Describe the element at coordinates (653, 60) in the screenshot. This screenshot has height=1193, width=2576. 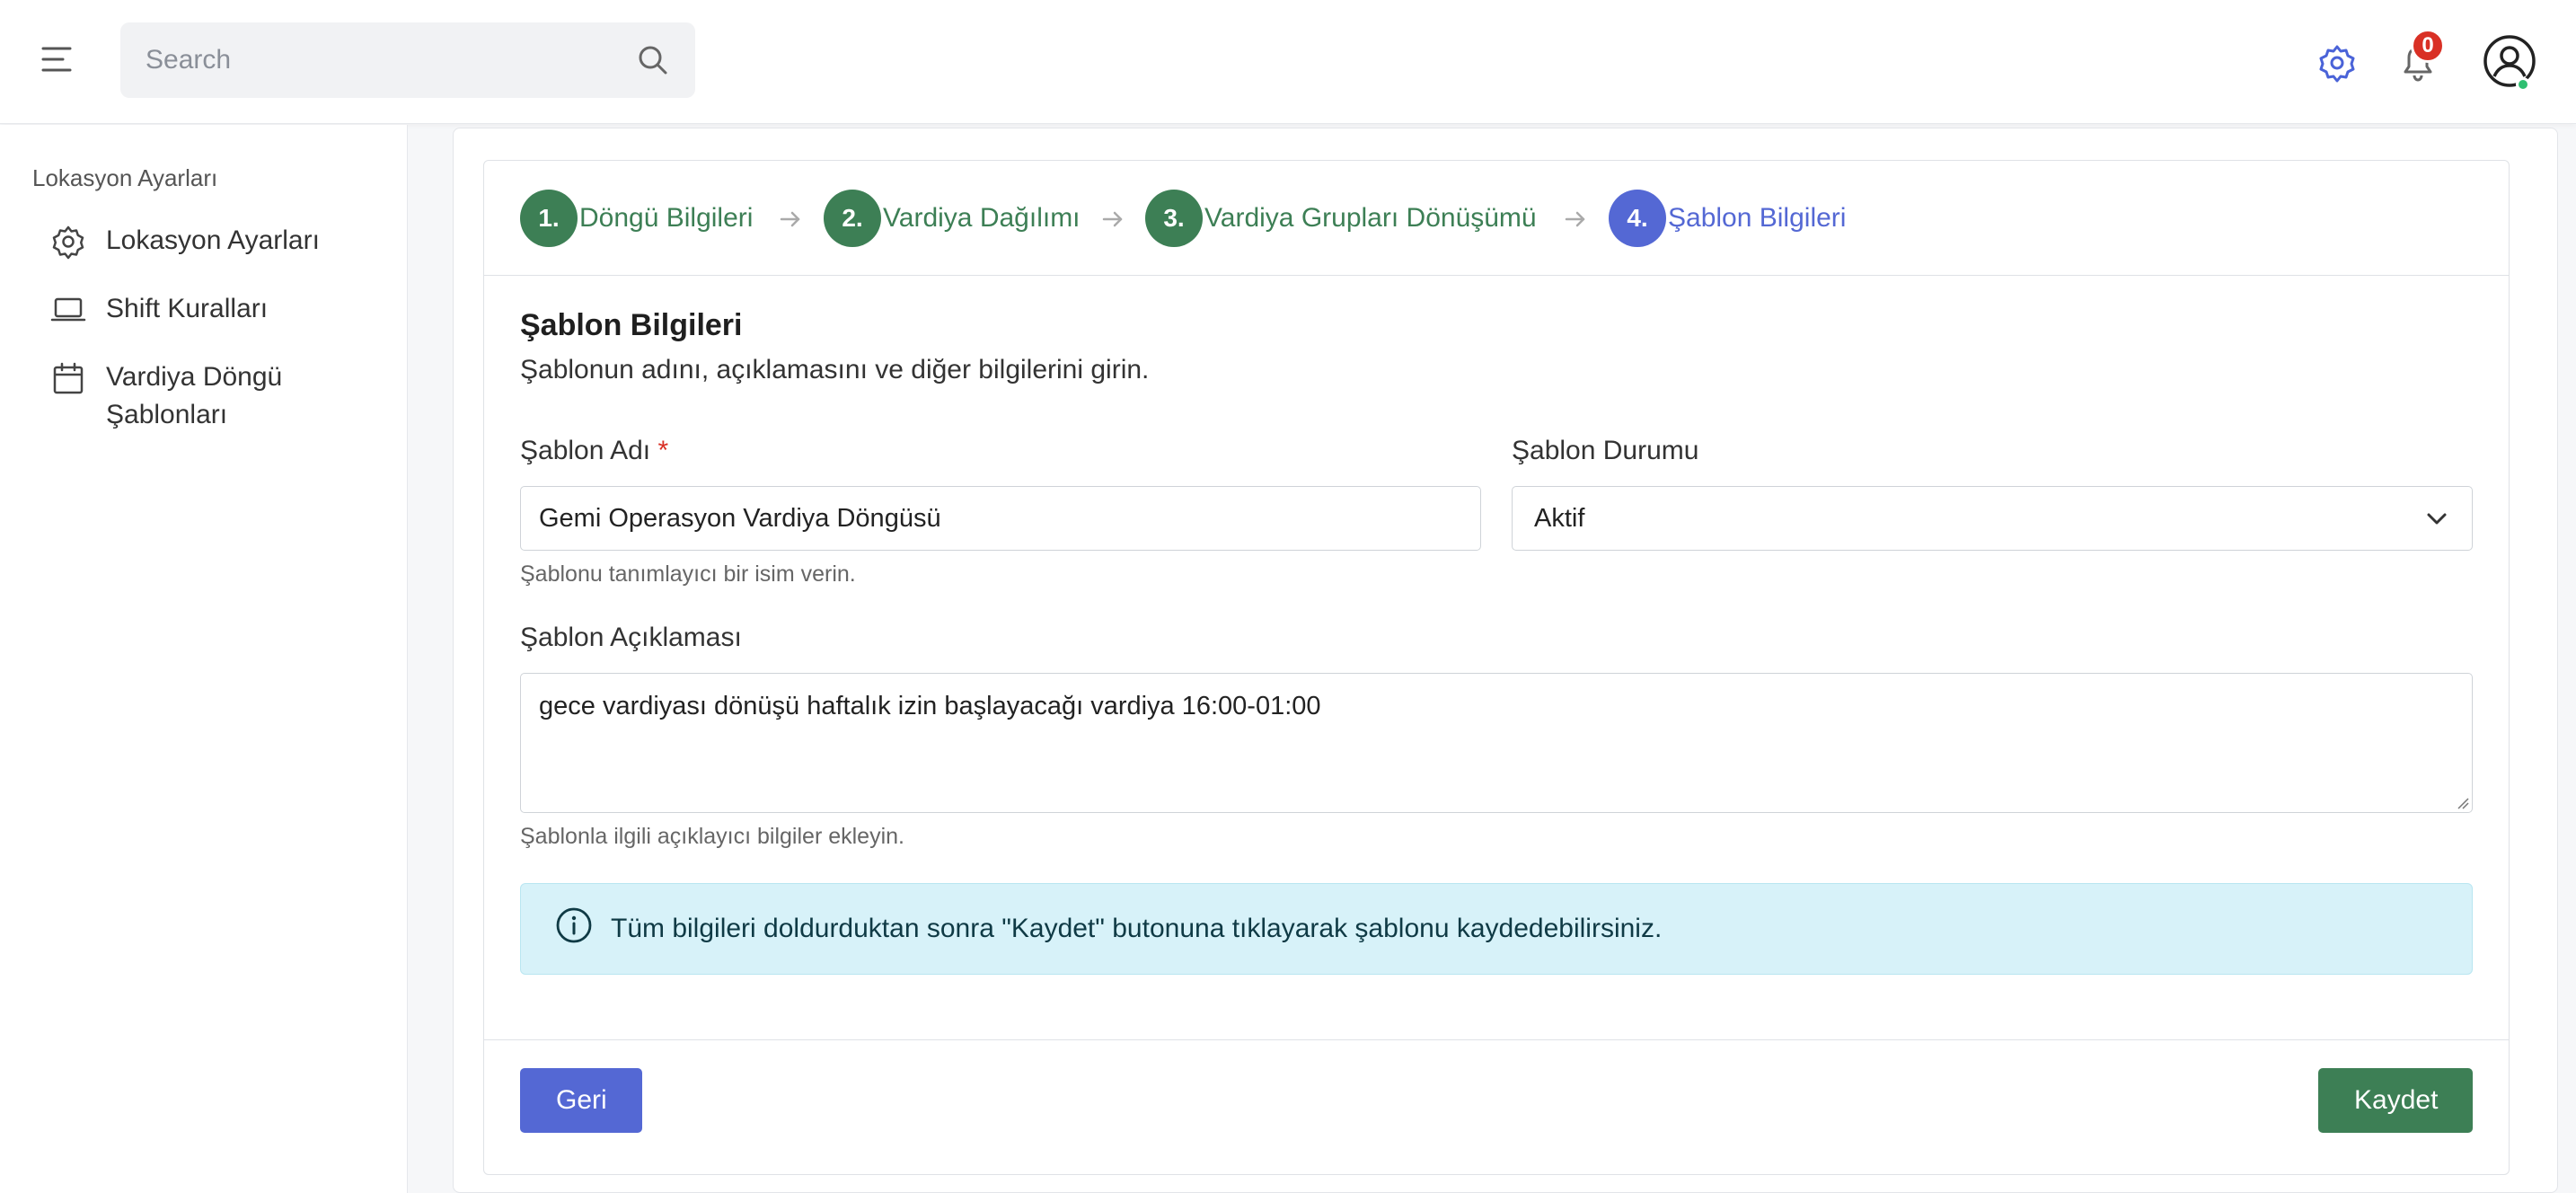
I see `search-icon` at that location.